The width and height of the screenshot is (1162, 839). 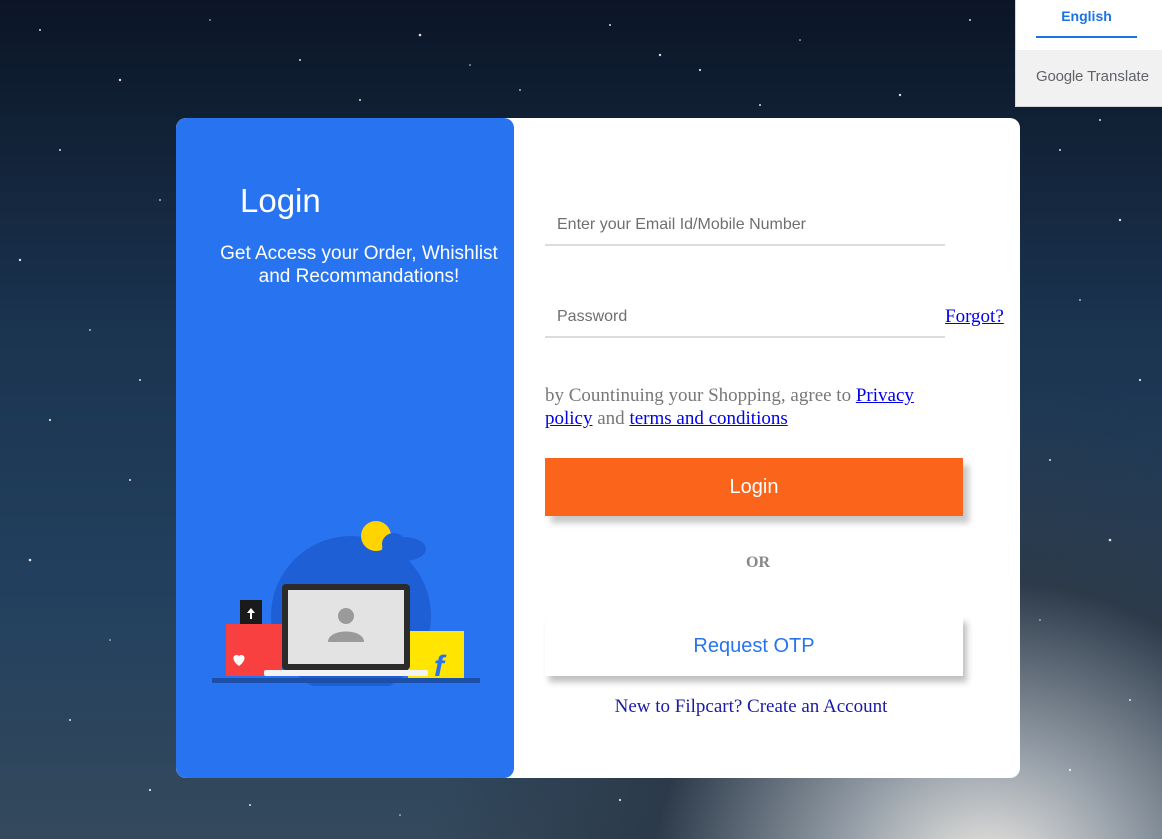 What do you see at coordinates (745, 226) in the screenshot?
I see `email-input` at bounding box center [745, 226].